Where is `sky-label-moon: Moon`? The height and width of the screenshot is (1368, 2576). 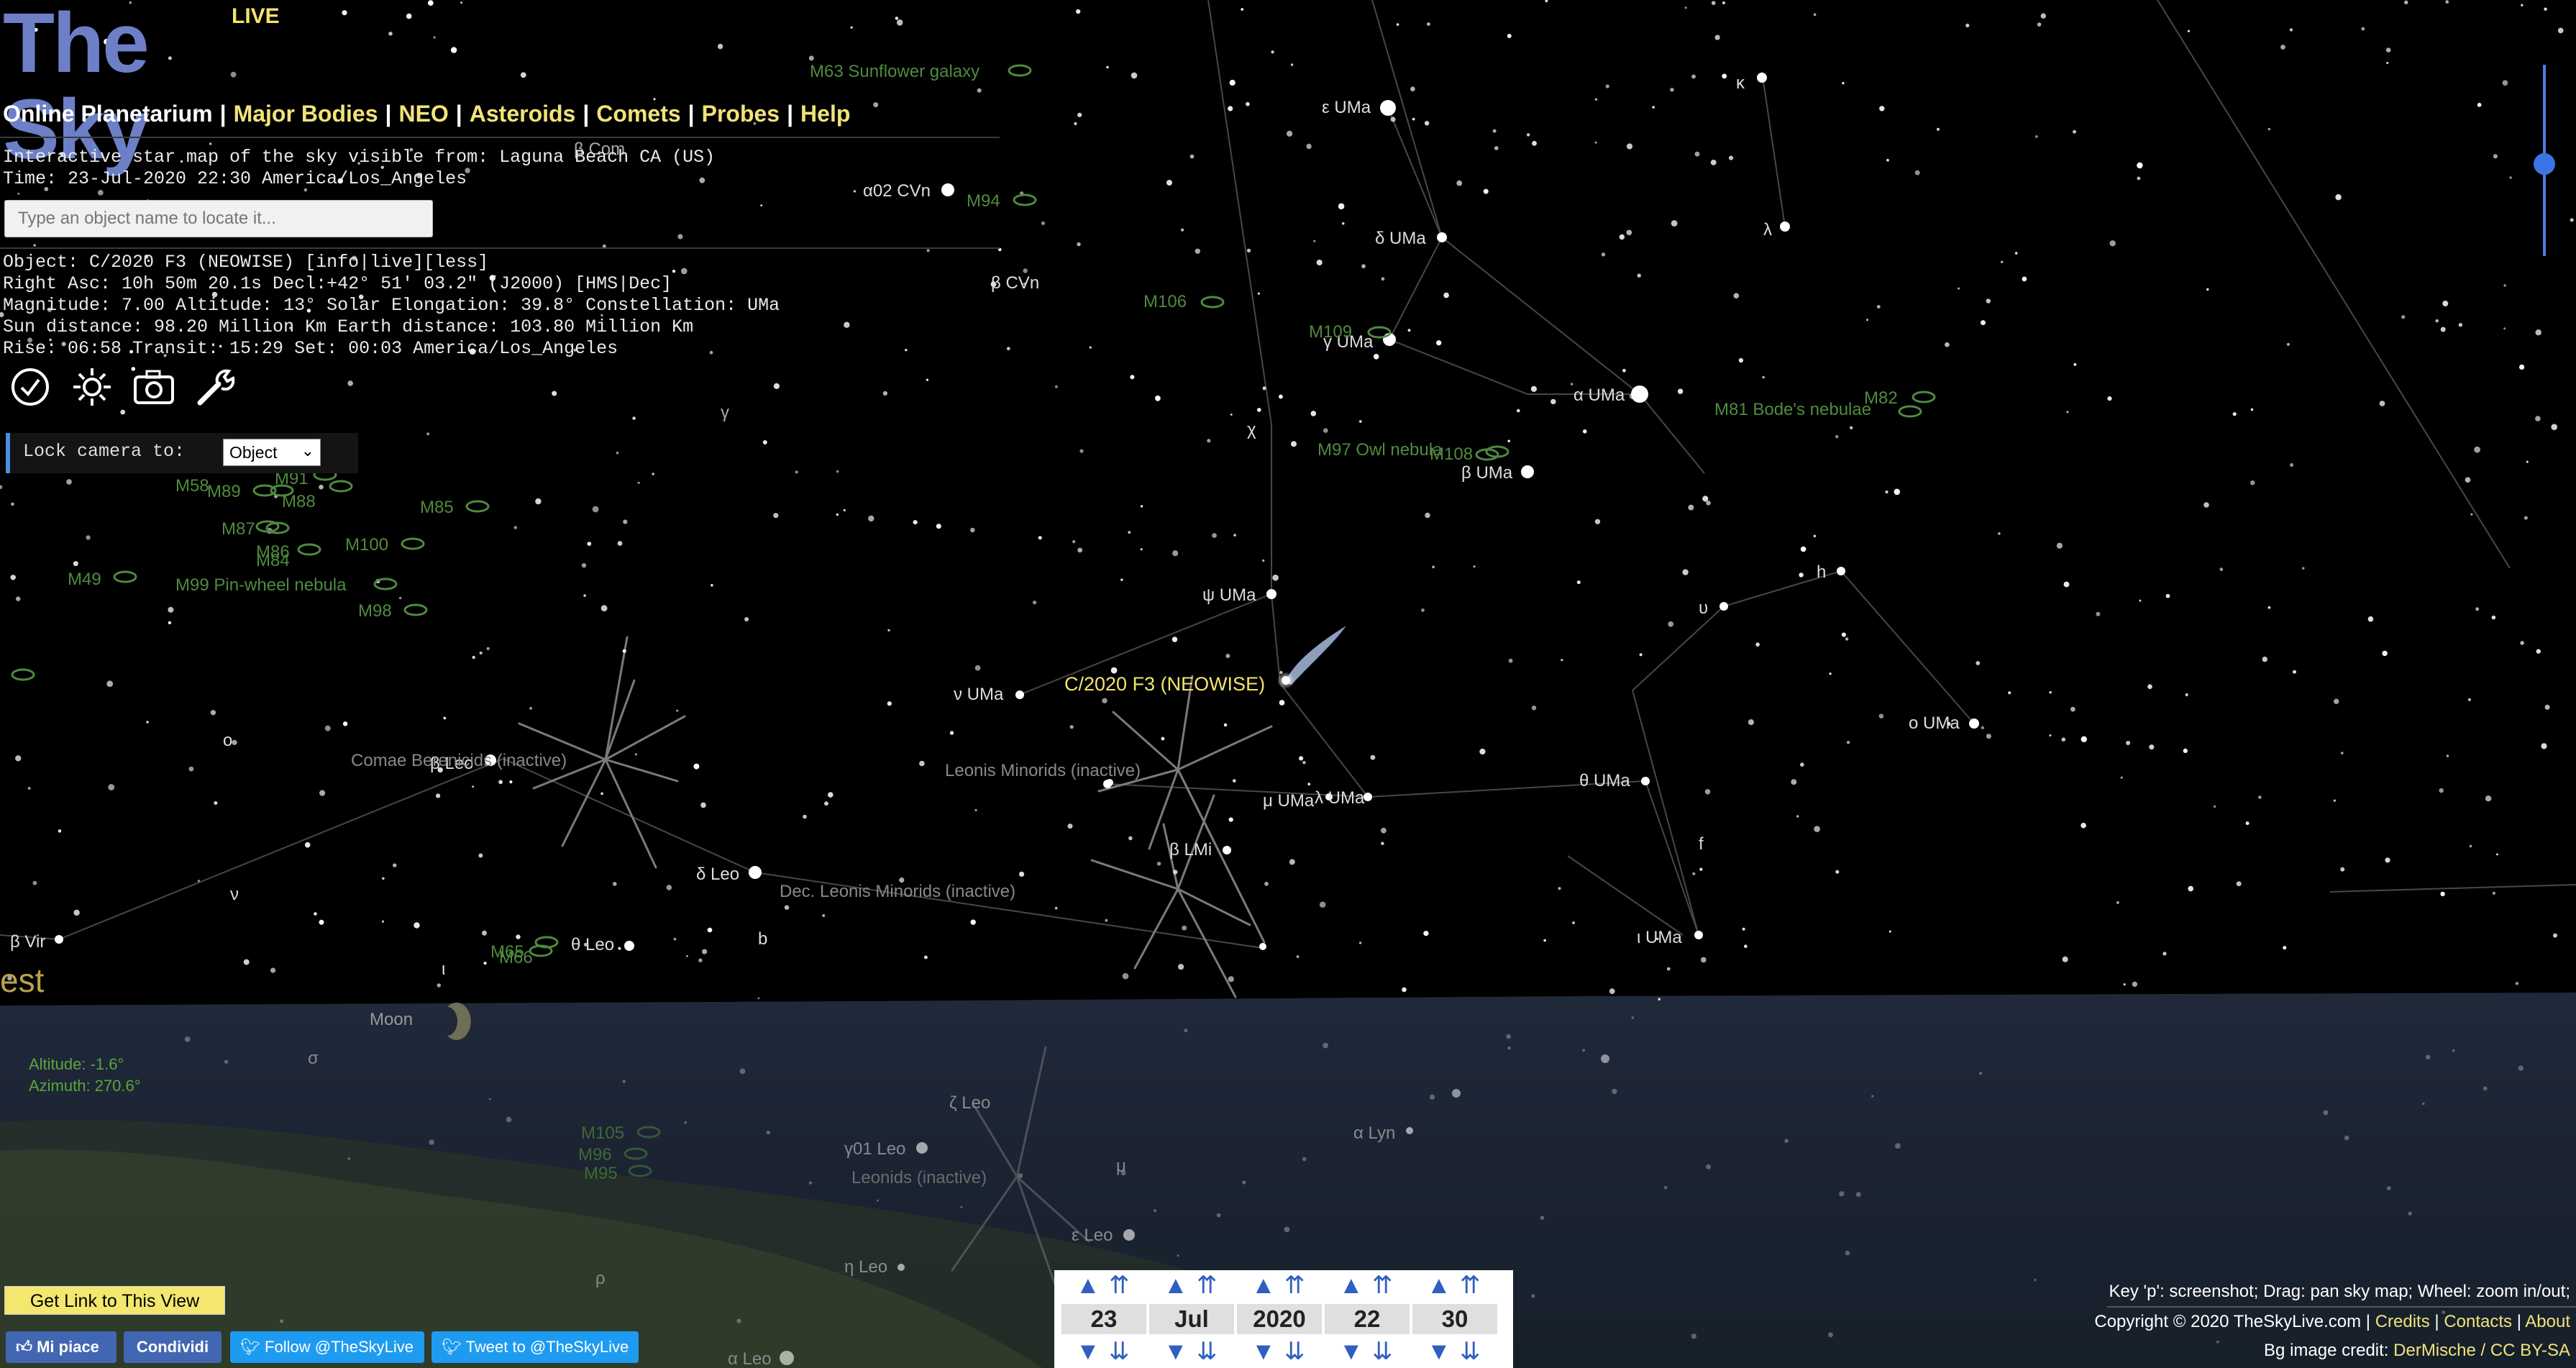
sky-label-moon: Moon is located at coordinates (391, 1020).